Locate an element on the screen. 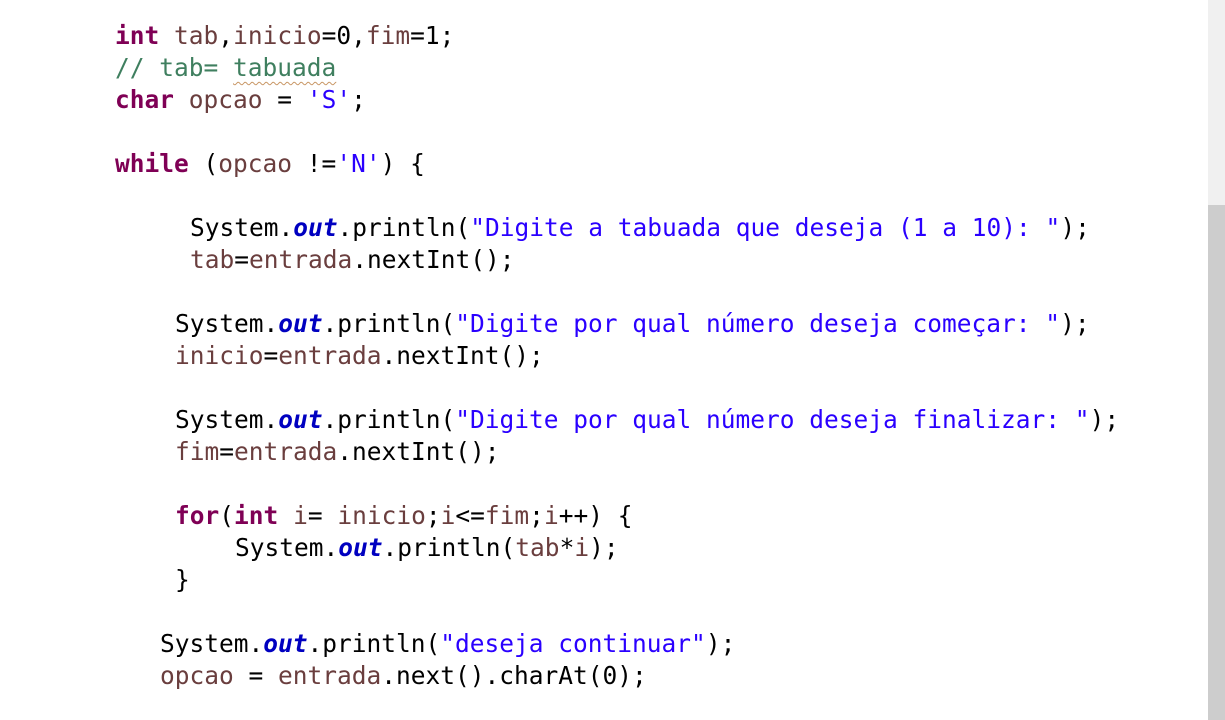 Image resolution: width=1225 pixels, height=720 pixels. code-line: fim=entrada.nextInt(); is located at coordinates (337, 452).